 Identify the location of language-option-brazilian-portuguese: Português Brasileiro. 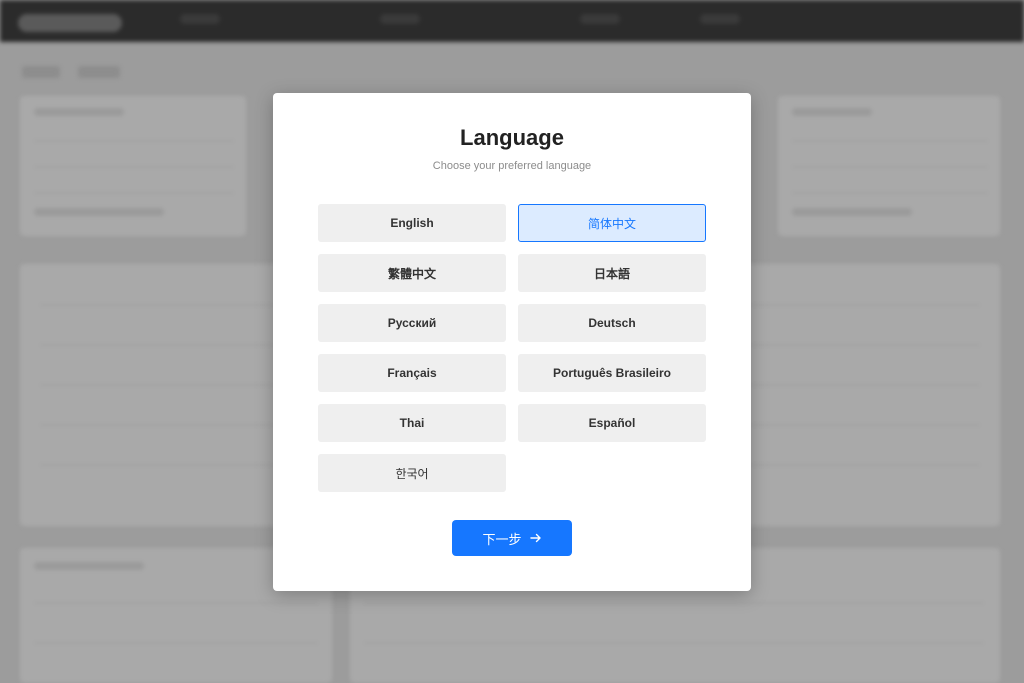
(612, 373).